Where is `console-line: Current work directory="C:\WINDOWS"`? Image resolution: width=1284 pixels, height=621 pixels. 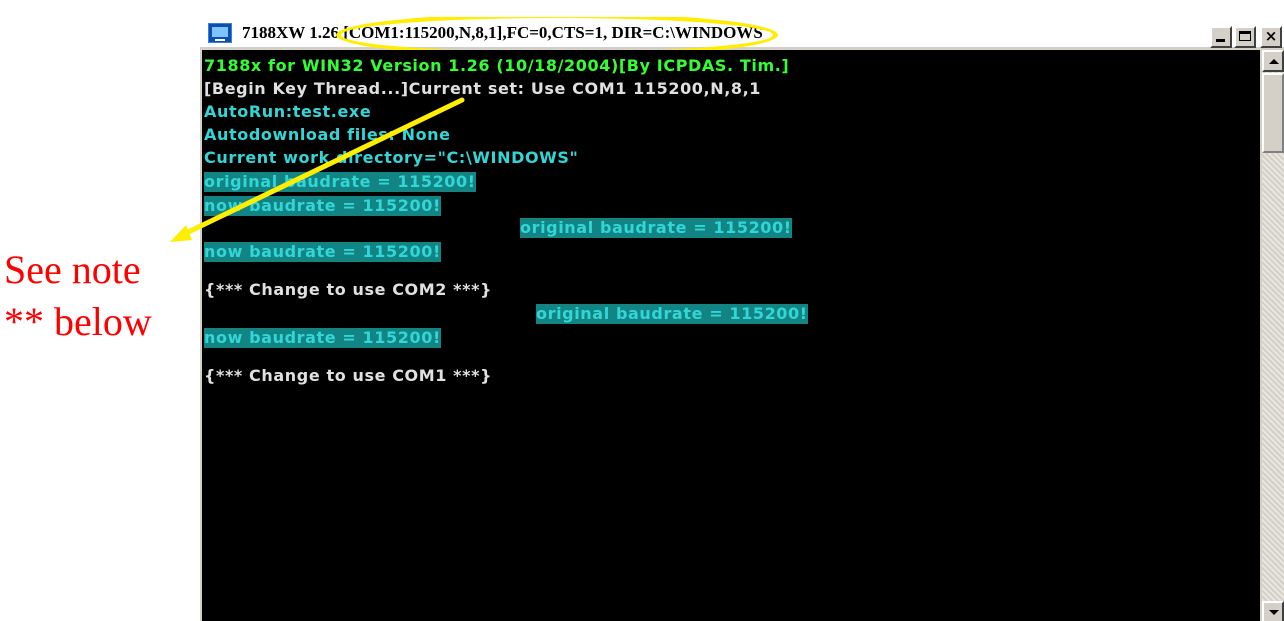 console-line: Current work directory="C:\WINDOWS" is located at coordinates (391, 157).